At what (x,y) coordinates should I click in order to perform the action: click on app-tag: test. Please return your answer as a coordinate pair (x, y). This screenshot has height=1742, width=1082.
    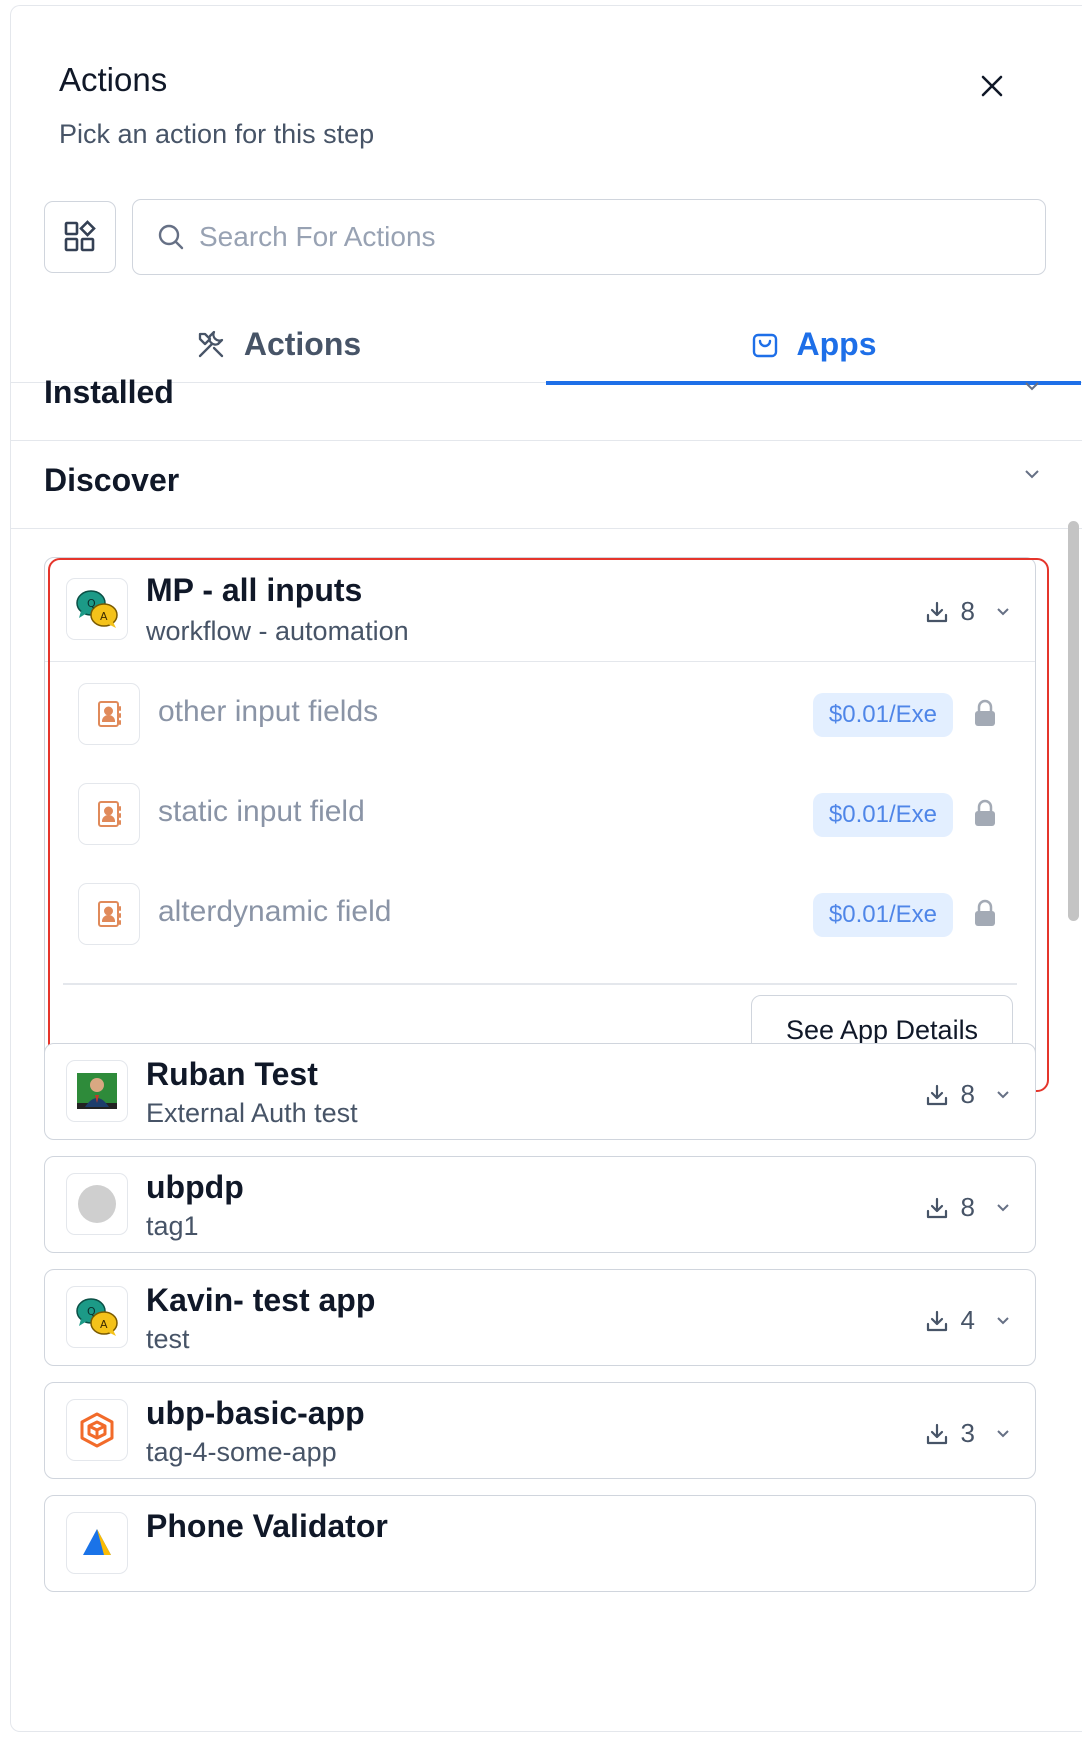
    Looking at the image, I should click on (168, 1339).